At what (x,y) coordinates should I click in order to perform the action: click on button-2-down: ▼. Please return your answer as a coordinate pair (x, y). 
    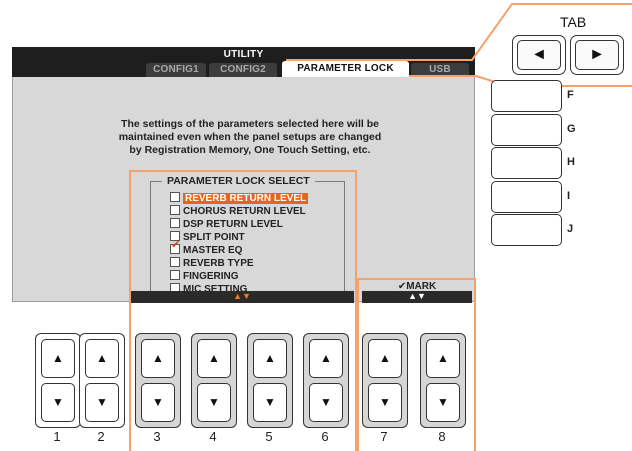
    Looking at the image, I should click on (102, 402).